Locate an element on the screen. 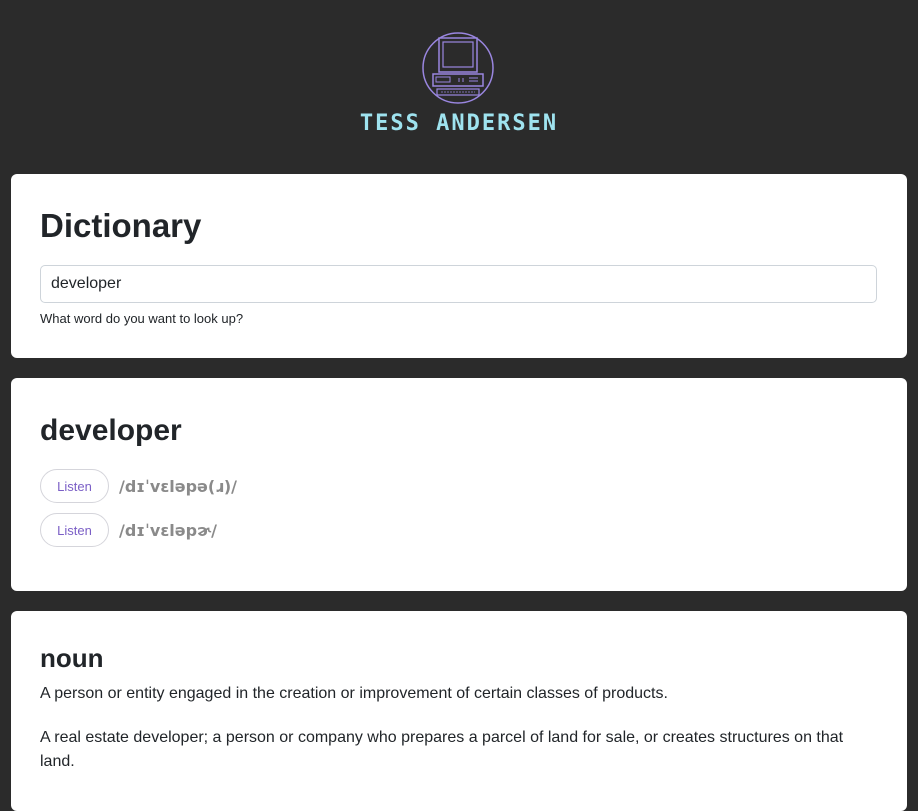 This screenshot has width=918, height=811. part-of-speech: noun is located at coordinates (72, 658).